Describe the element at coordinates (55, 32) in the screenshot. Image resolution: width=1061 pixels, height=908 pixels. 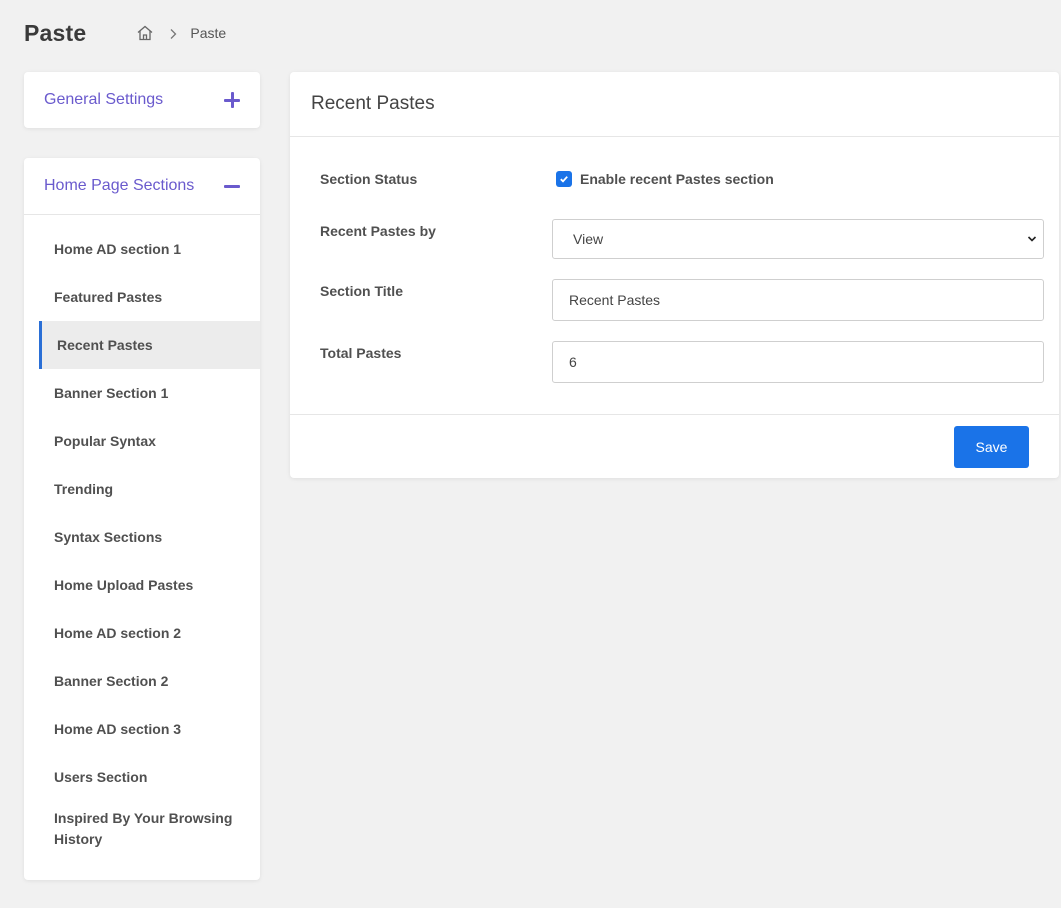
I see `page-title: Paste` at that location.